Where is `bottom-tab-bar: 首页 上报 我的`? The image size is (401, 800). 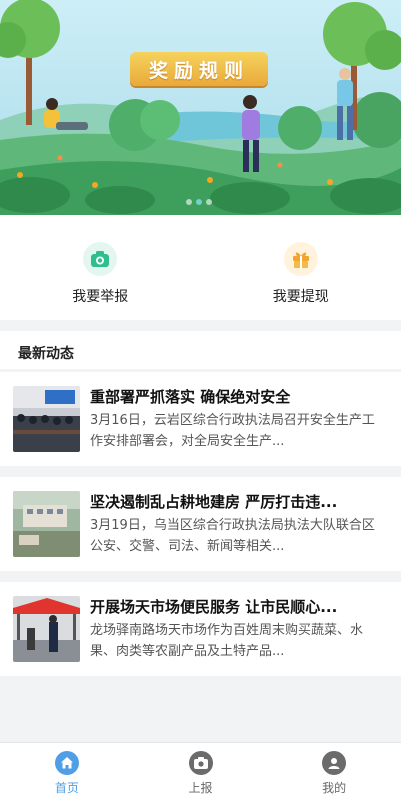 bottom-tab-bar: 首页 上报 我的 is located at coordinates (200, 771).